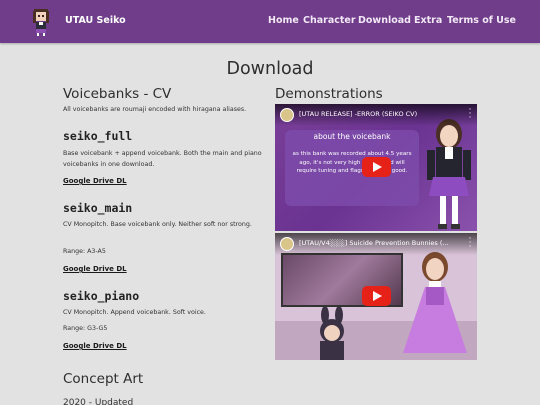  Describe the element at coordinates (332, 333) in the screenshot. I see `bunny-hood-character-art` at that location.